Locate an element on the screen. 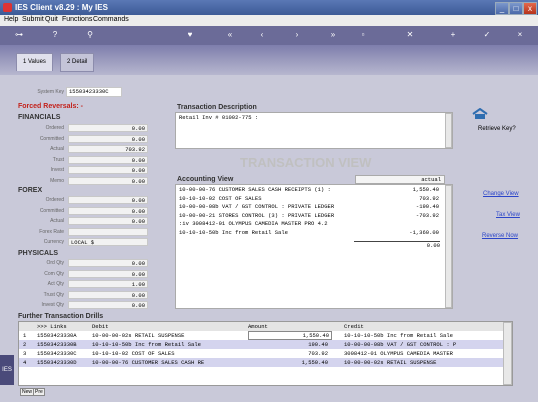  physicals-label-0: Ord Qty is located at coordinates (55, 263).